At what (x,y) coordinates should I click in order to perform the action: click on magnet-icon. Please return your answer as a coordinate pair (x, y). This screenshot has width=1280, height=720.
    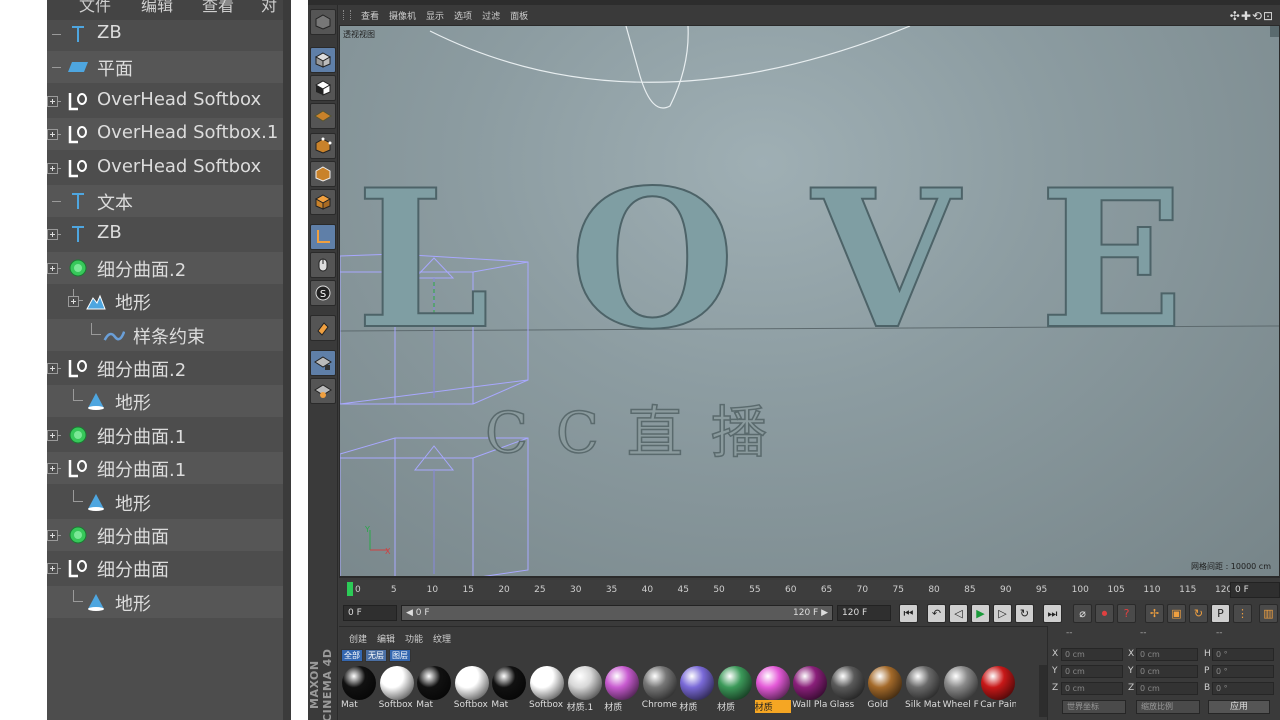
    Looking at the image, I should click on (323, 328).